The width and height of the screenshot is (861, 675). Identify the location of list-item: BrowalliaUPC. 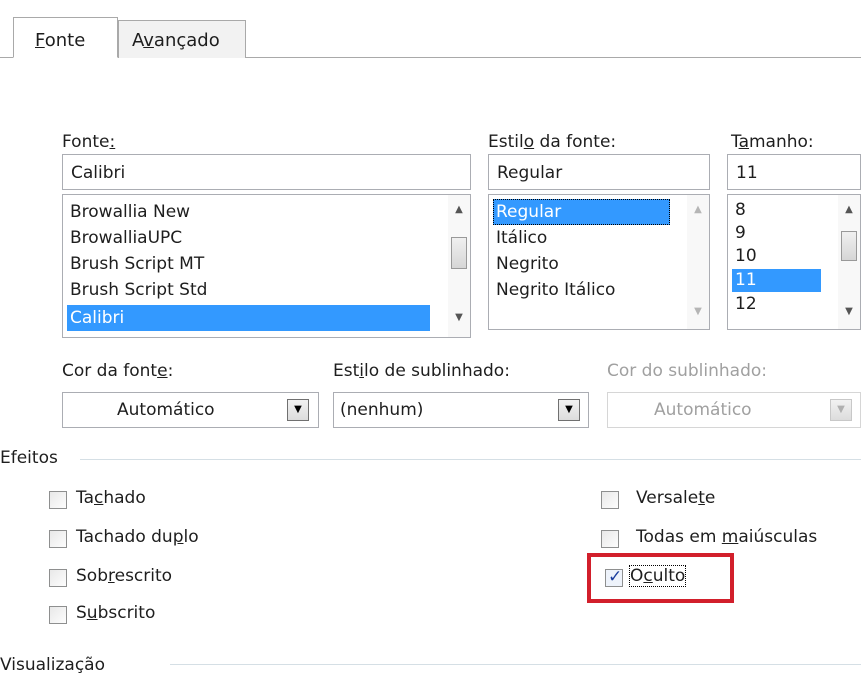
(124, 238).